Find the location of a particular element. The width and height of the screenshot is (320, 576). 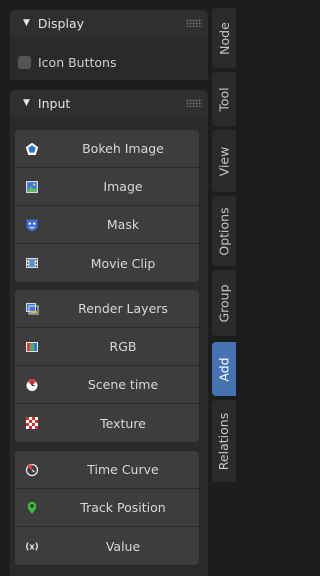

tab-label: Relations is located at coordinates (224, 441).